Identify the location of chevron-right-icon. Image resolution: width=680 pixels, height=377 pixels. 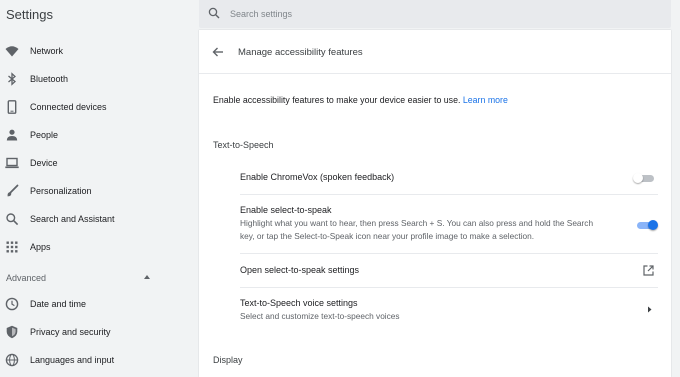
(649, 309).